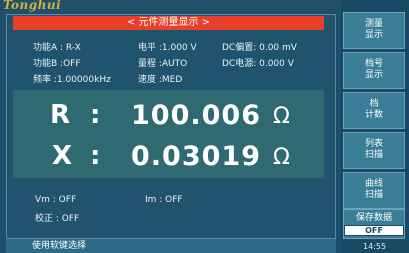 The image size is (409, 253). I want to click on r-colon: :, so click(95, 115).